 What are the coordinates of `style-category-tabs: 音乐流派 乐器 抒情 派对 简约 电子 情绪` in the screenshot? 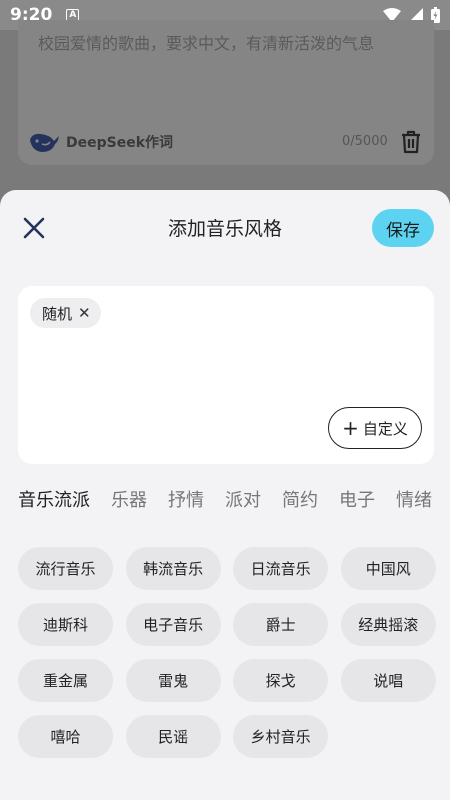 It's located at (234, 500).